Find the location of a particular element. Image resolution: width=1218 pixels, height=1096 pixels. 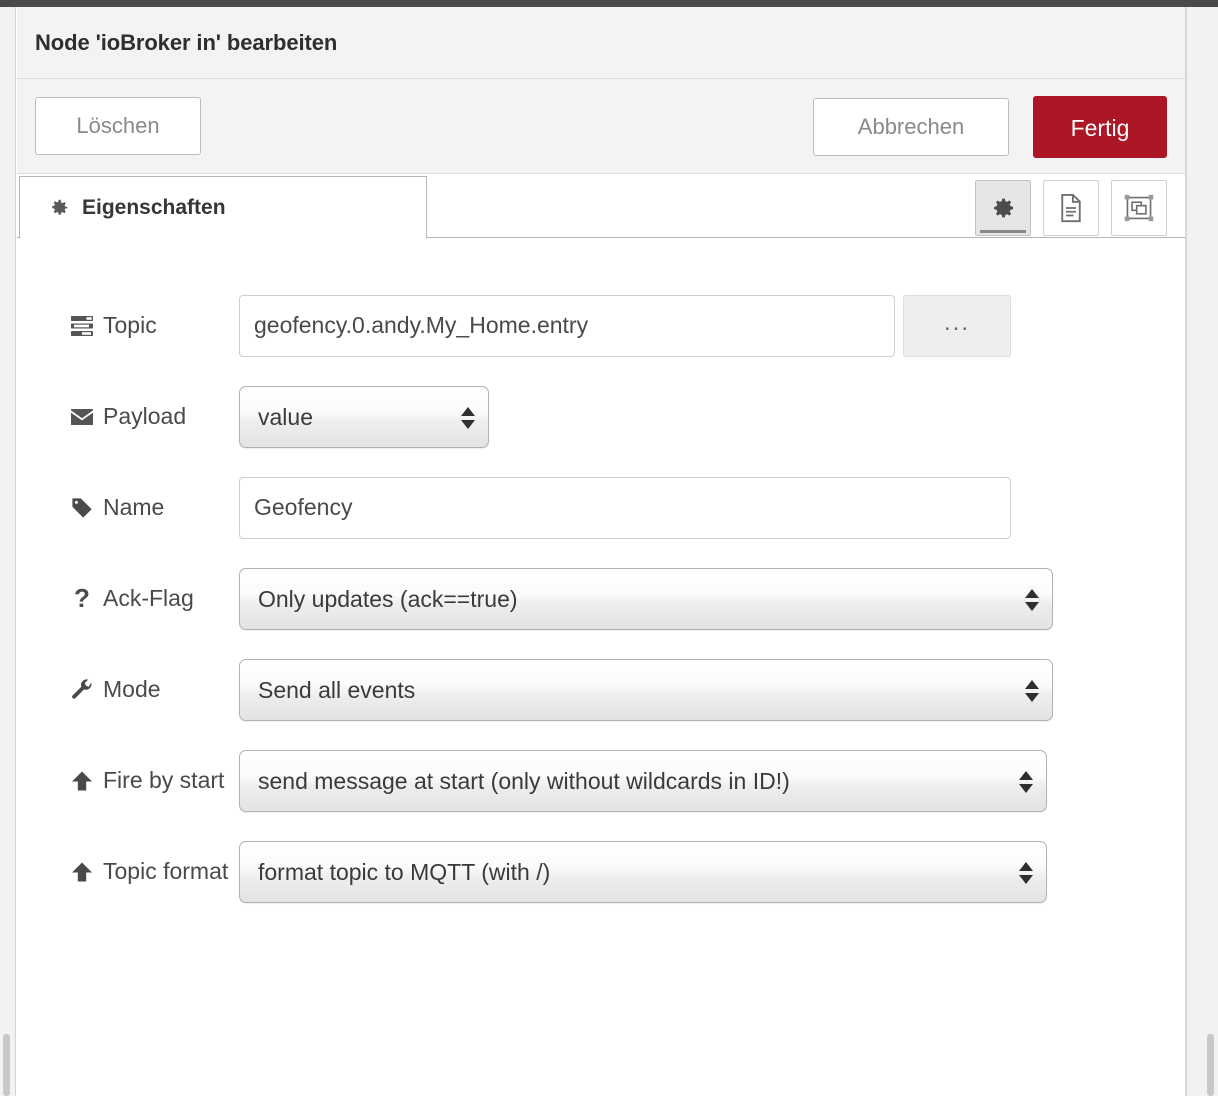

delete-button: Löschen is located at coordinates (118, 126).